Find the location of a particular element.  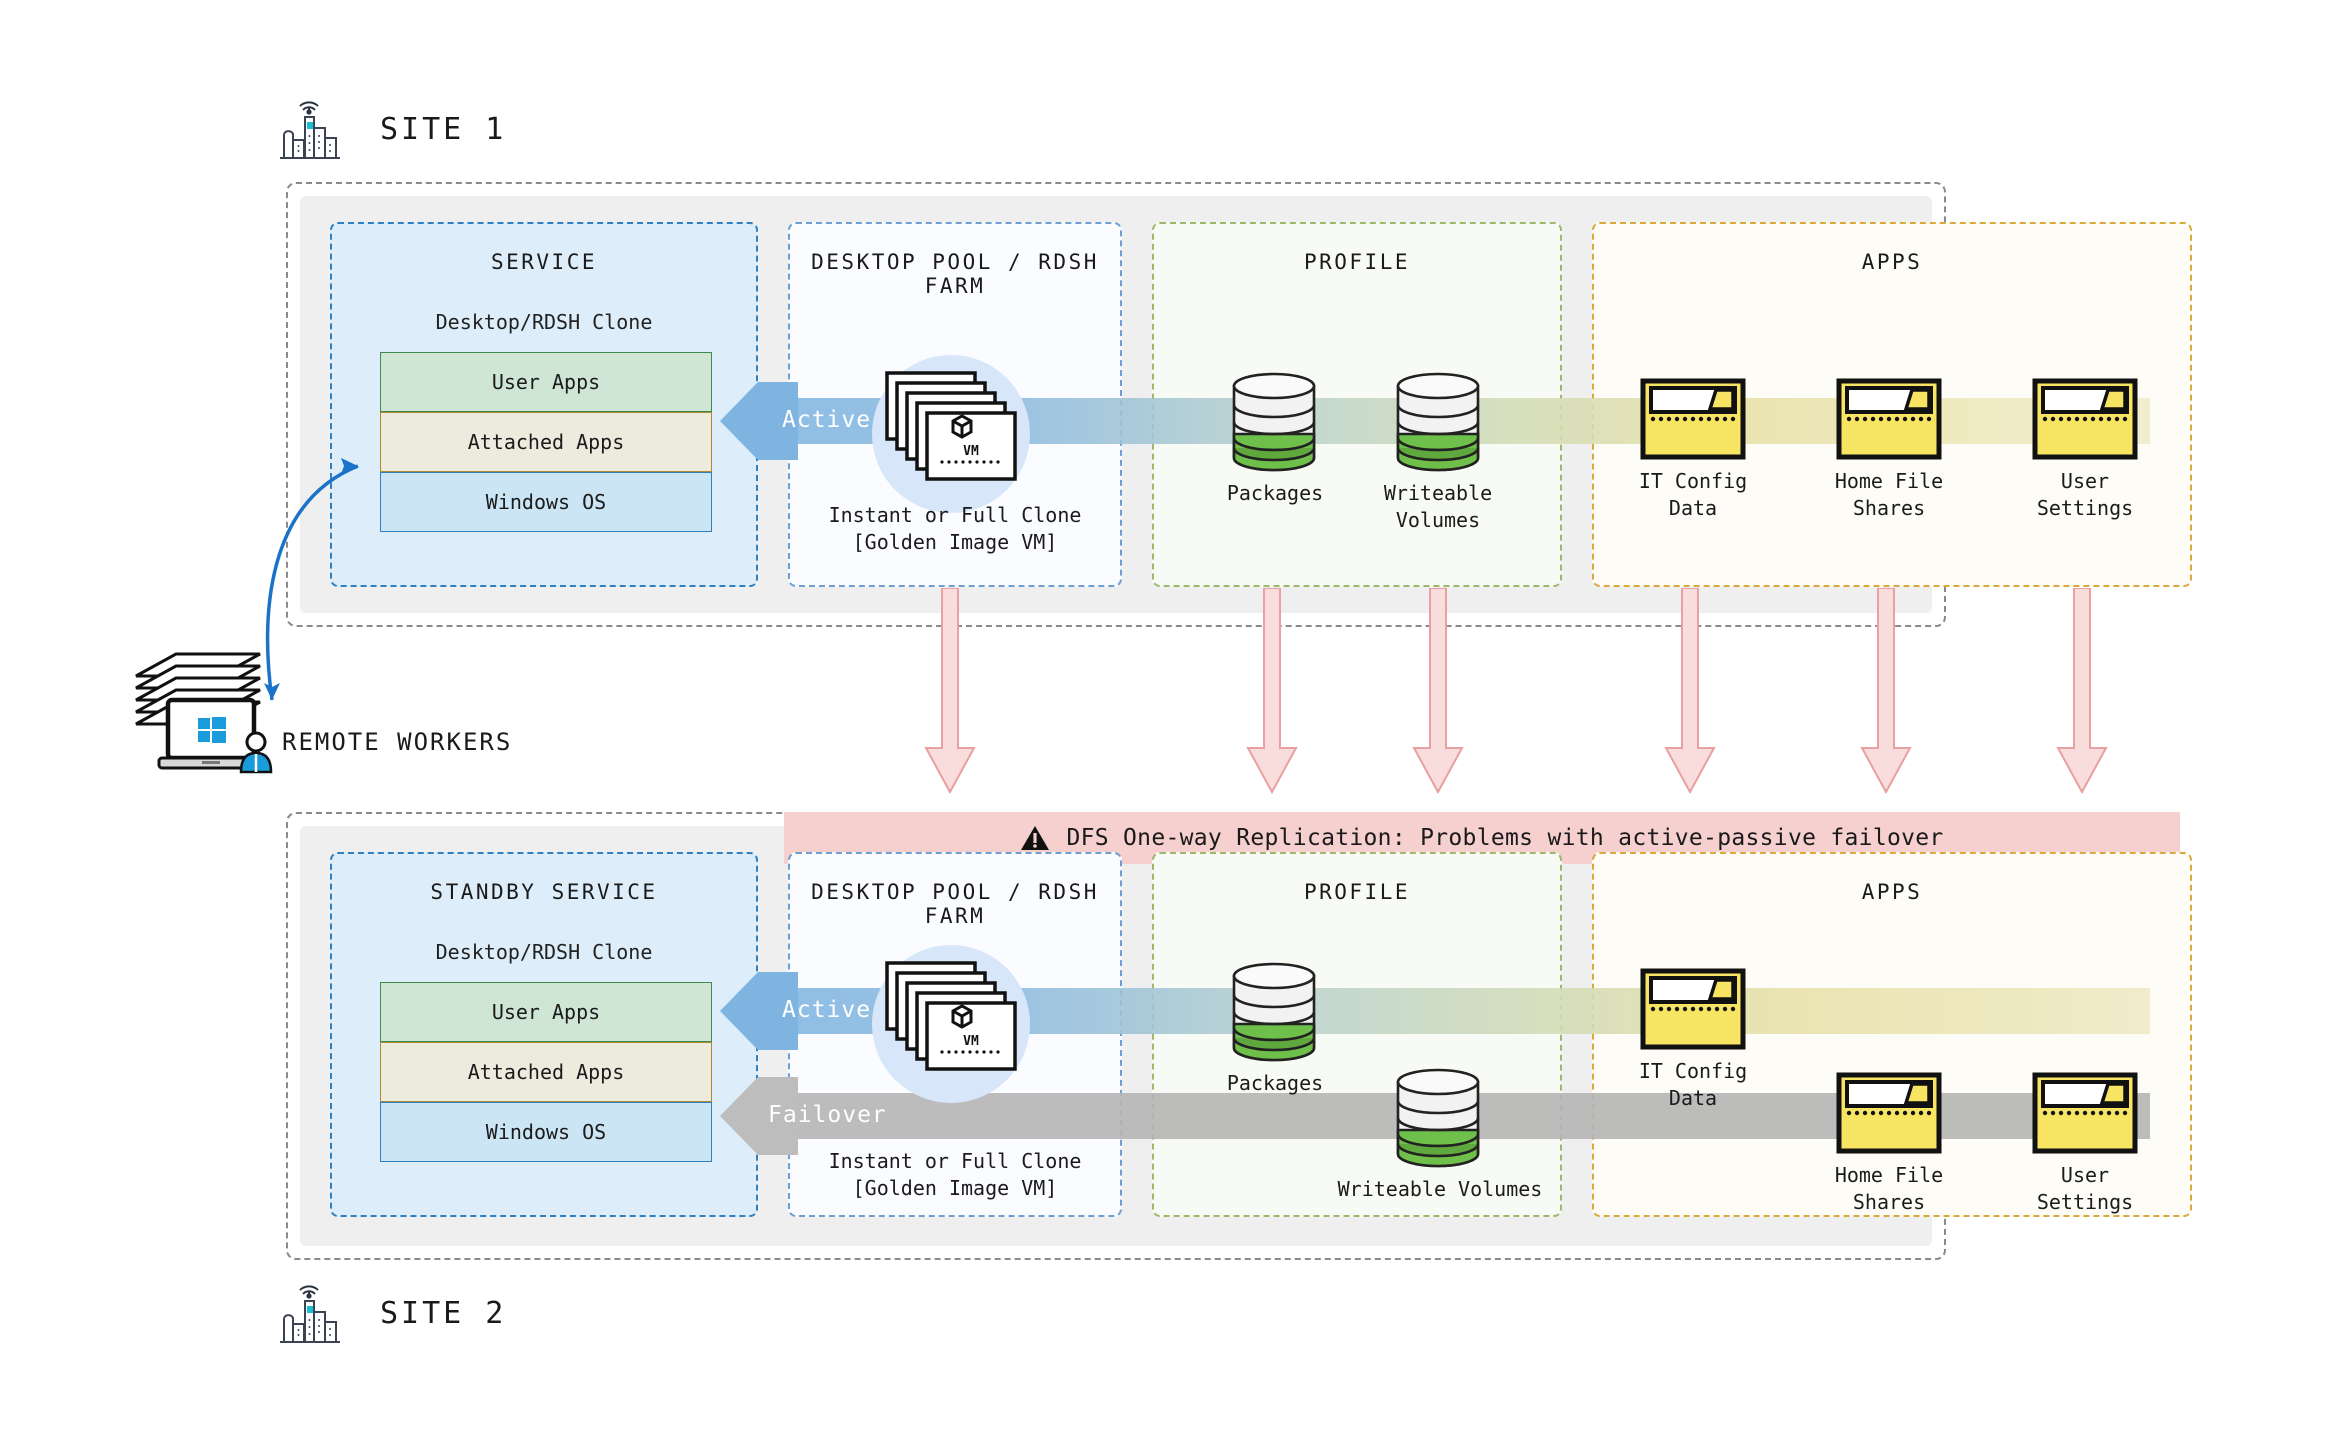

site1-label-text: SITE 1 is located at coordinates (443, 129).